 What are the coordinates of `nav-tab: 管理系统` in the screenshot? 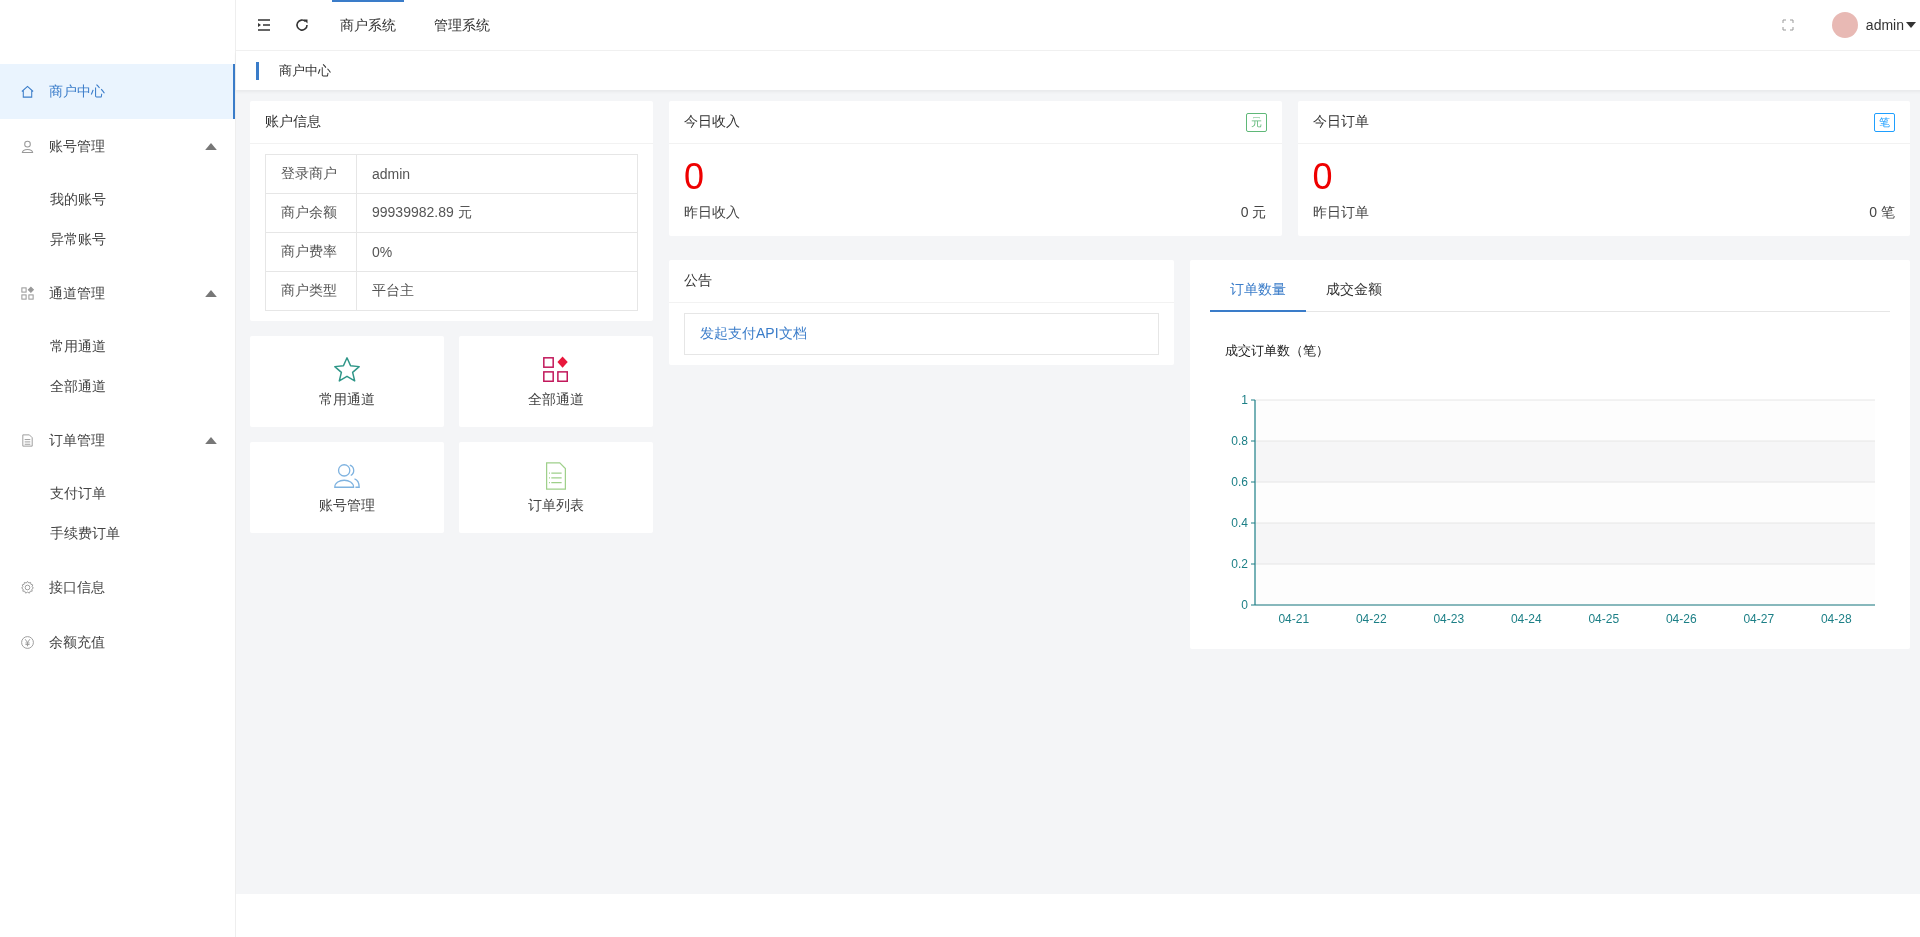 It's located at (462, 25).